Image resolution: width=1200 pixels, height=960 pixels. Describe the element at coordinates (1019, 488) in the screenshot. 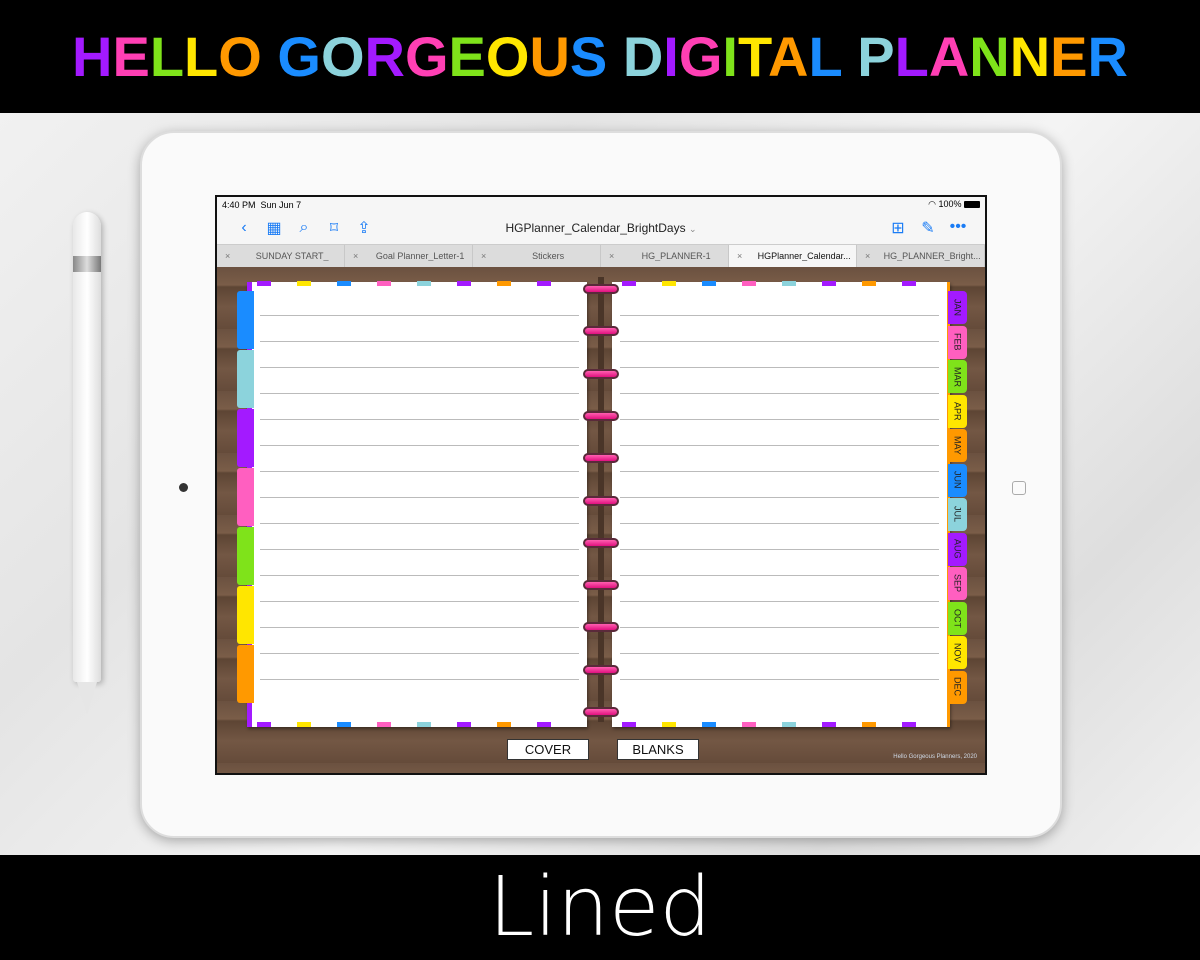

I see `home-button` at that location.